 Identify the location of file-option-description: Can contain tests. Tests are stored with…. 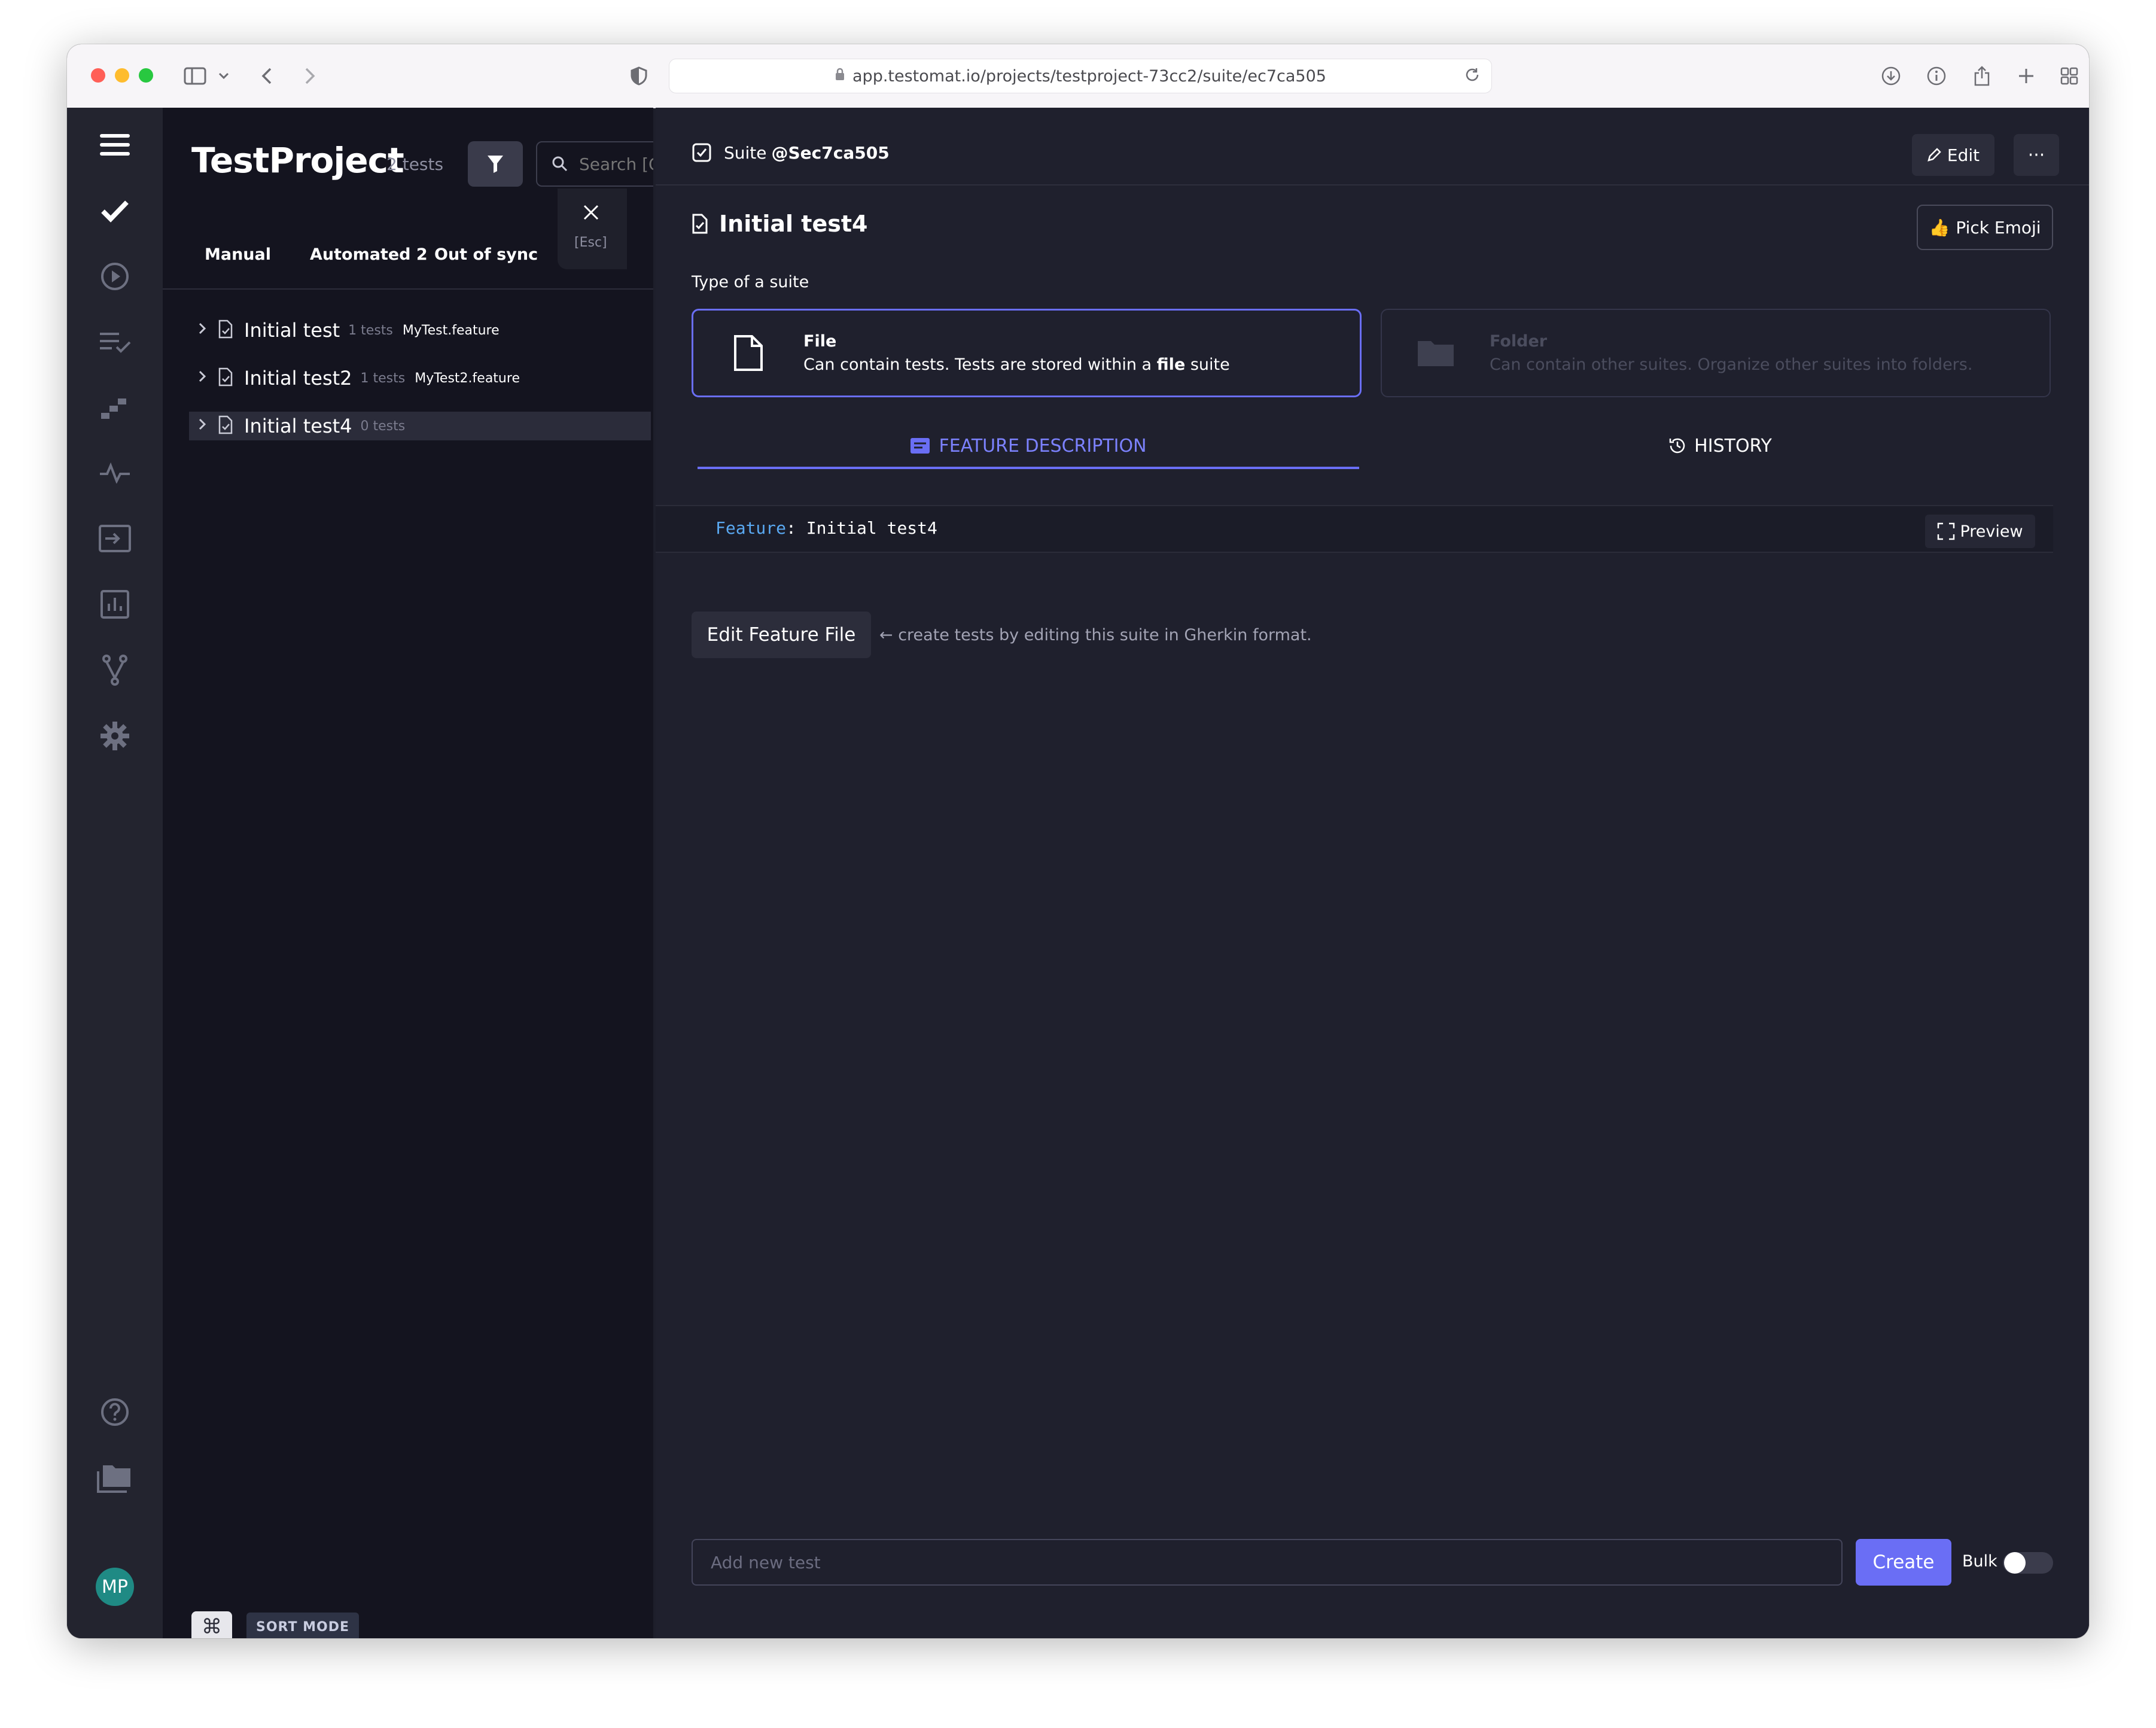
(1016, 364).